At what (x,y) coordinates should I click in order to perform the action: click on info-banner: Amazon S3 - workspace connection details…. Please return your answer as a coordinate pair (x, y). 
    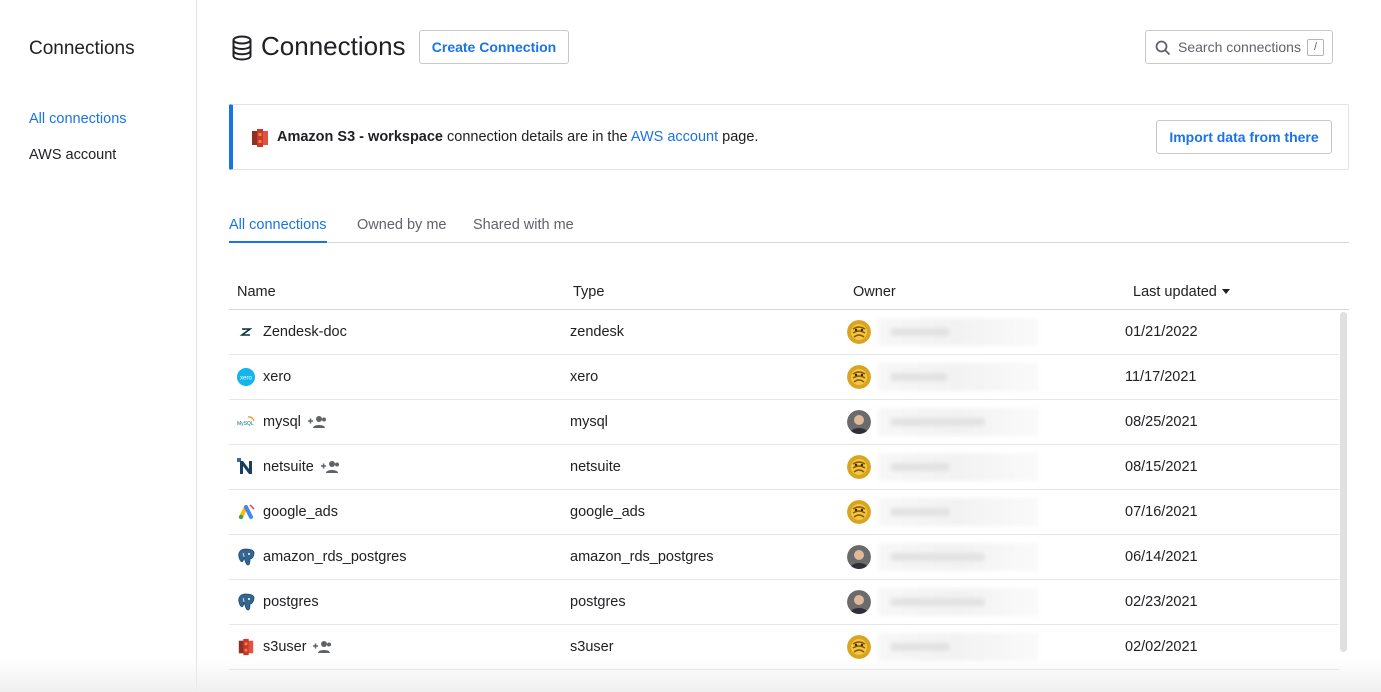
    Looking at the image, I should click on (789, 137).